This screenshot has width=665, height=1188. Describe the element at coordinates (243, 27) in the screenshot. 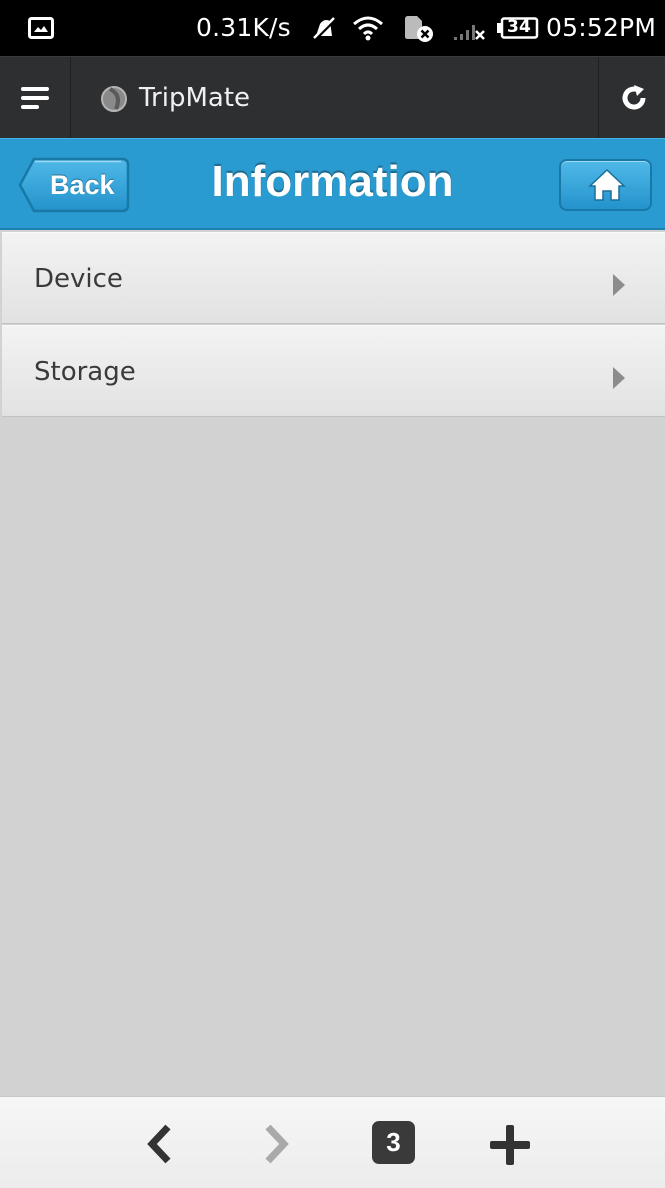

I see `net-speed: 0.31K/s` at that location.